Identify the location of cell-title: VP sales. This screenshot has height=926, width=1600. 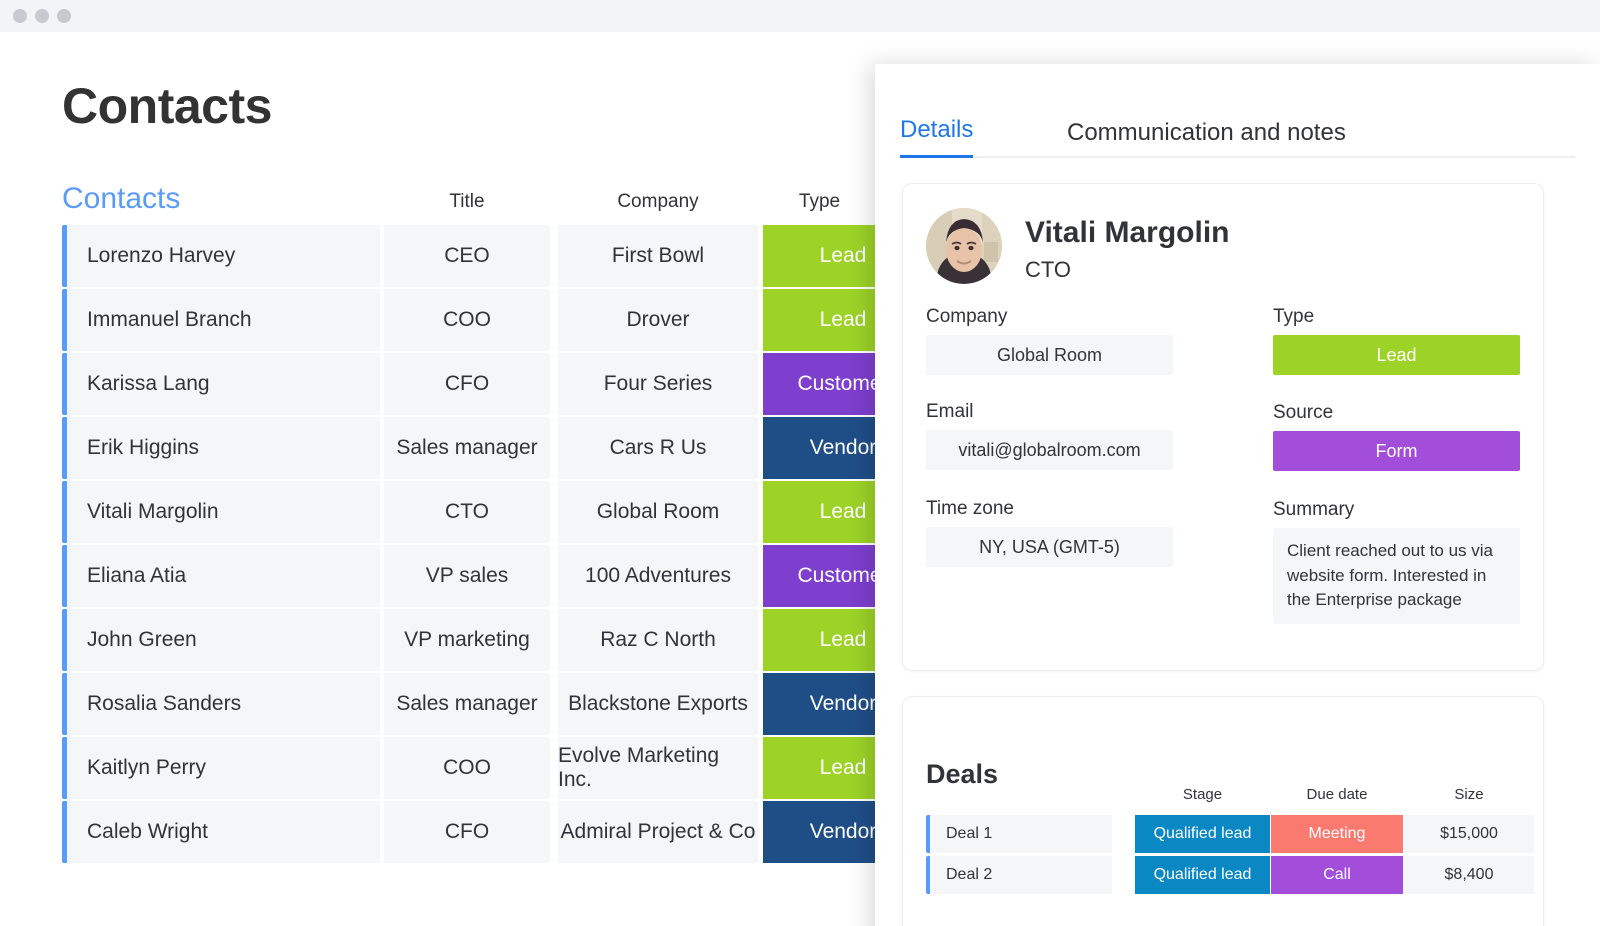
(467, 576).